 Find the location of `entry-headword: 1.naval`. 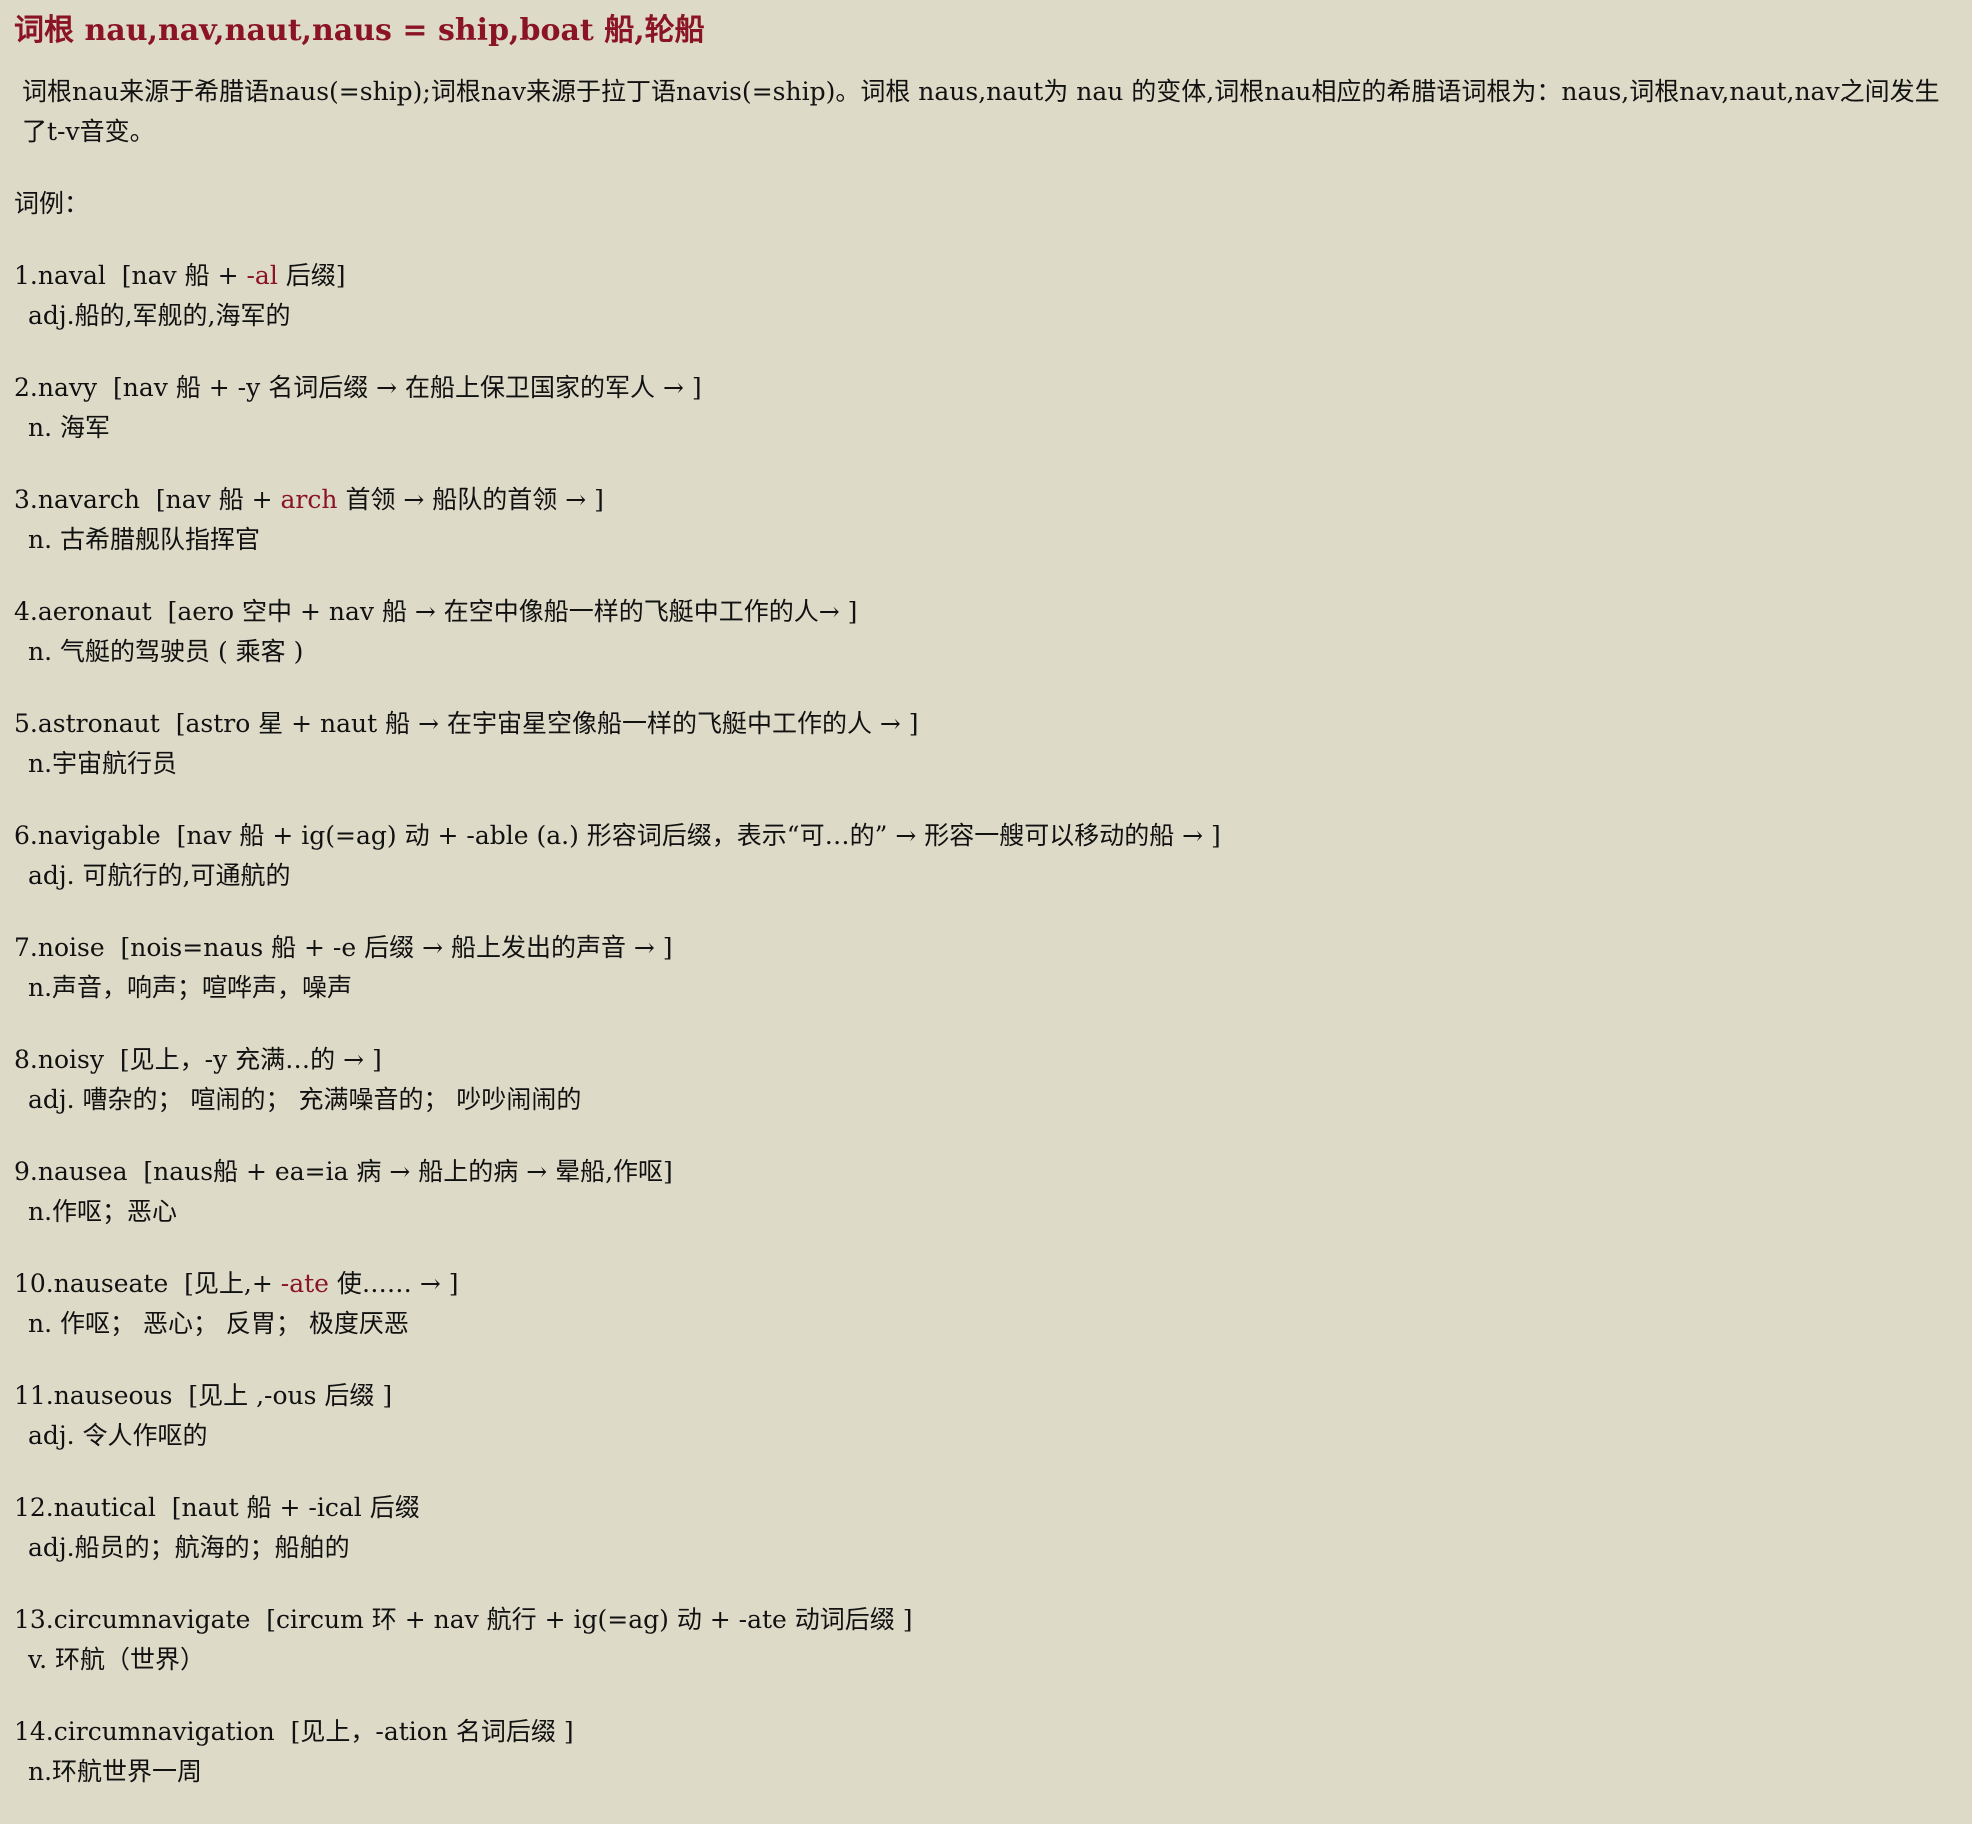

entry-headword: 1.naval is located at coordinates (60, 275).